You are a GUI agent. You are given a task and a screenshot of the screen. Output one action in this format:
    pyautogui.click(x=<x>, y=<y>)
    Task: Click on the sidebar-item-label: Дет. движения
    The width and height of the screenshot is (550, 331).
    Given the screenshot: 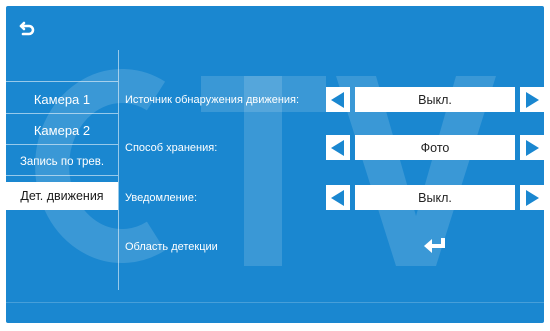 What is the action you would take?
    pyautogui.click(x=62, y=196)
    